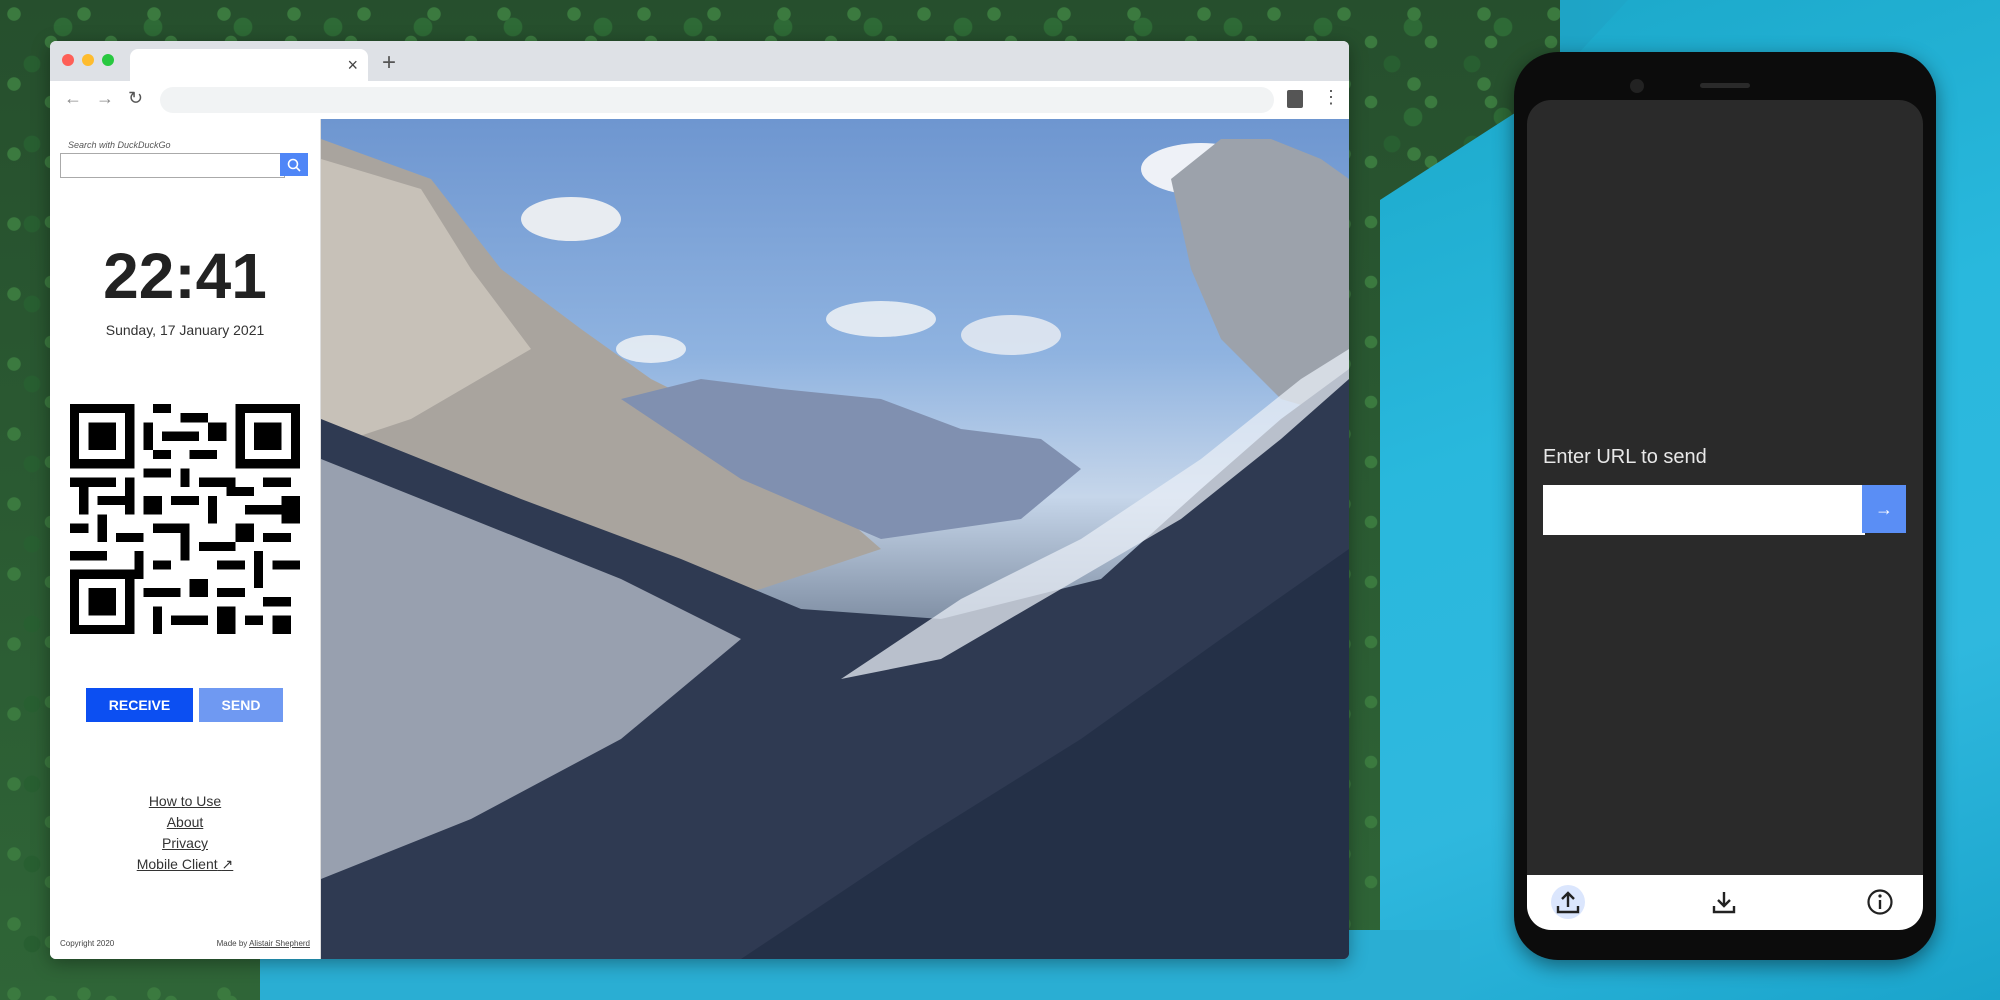 The height and width of the screenshot is (1000, 2000). I want to click on browser-toolbar: ← → ↻ ⋮, so click(699, 100).